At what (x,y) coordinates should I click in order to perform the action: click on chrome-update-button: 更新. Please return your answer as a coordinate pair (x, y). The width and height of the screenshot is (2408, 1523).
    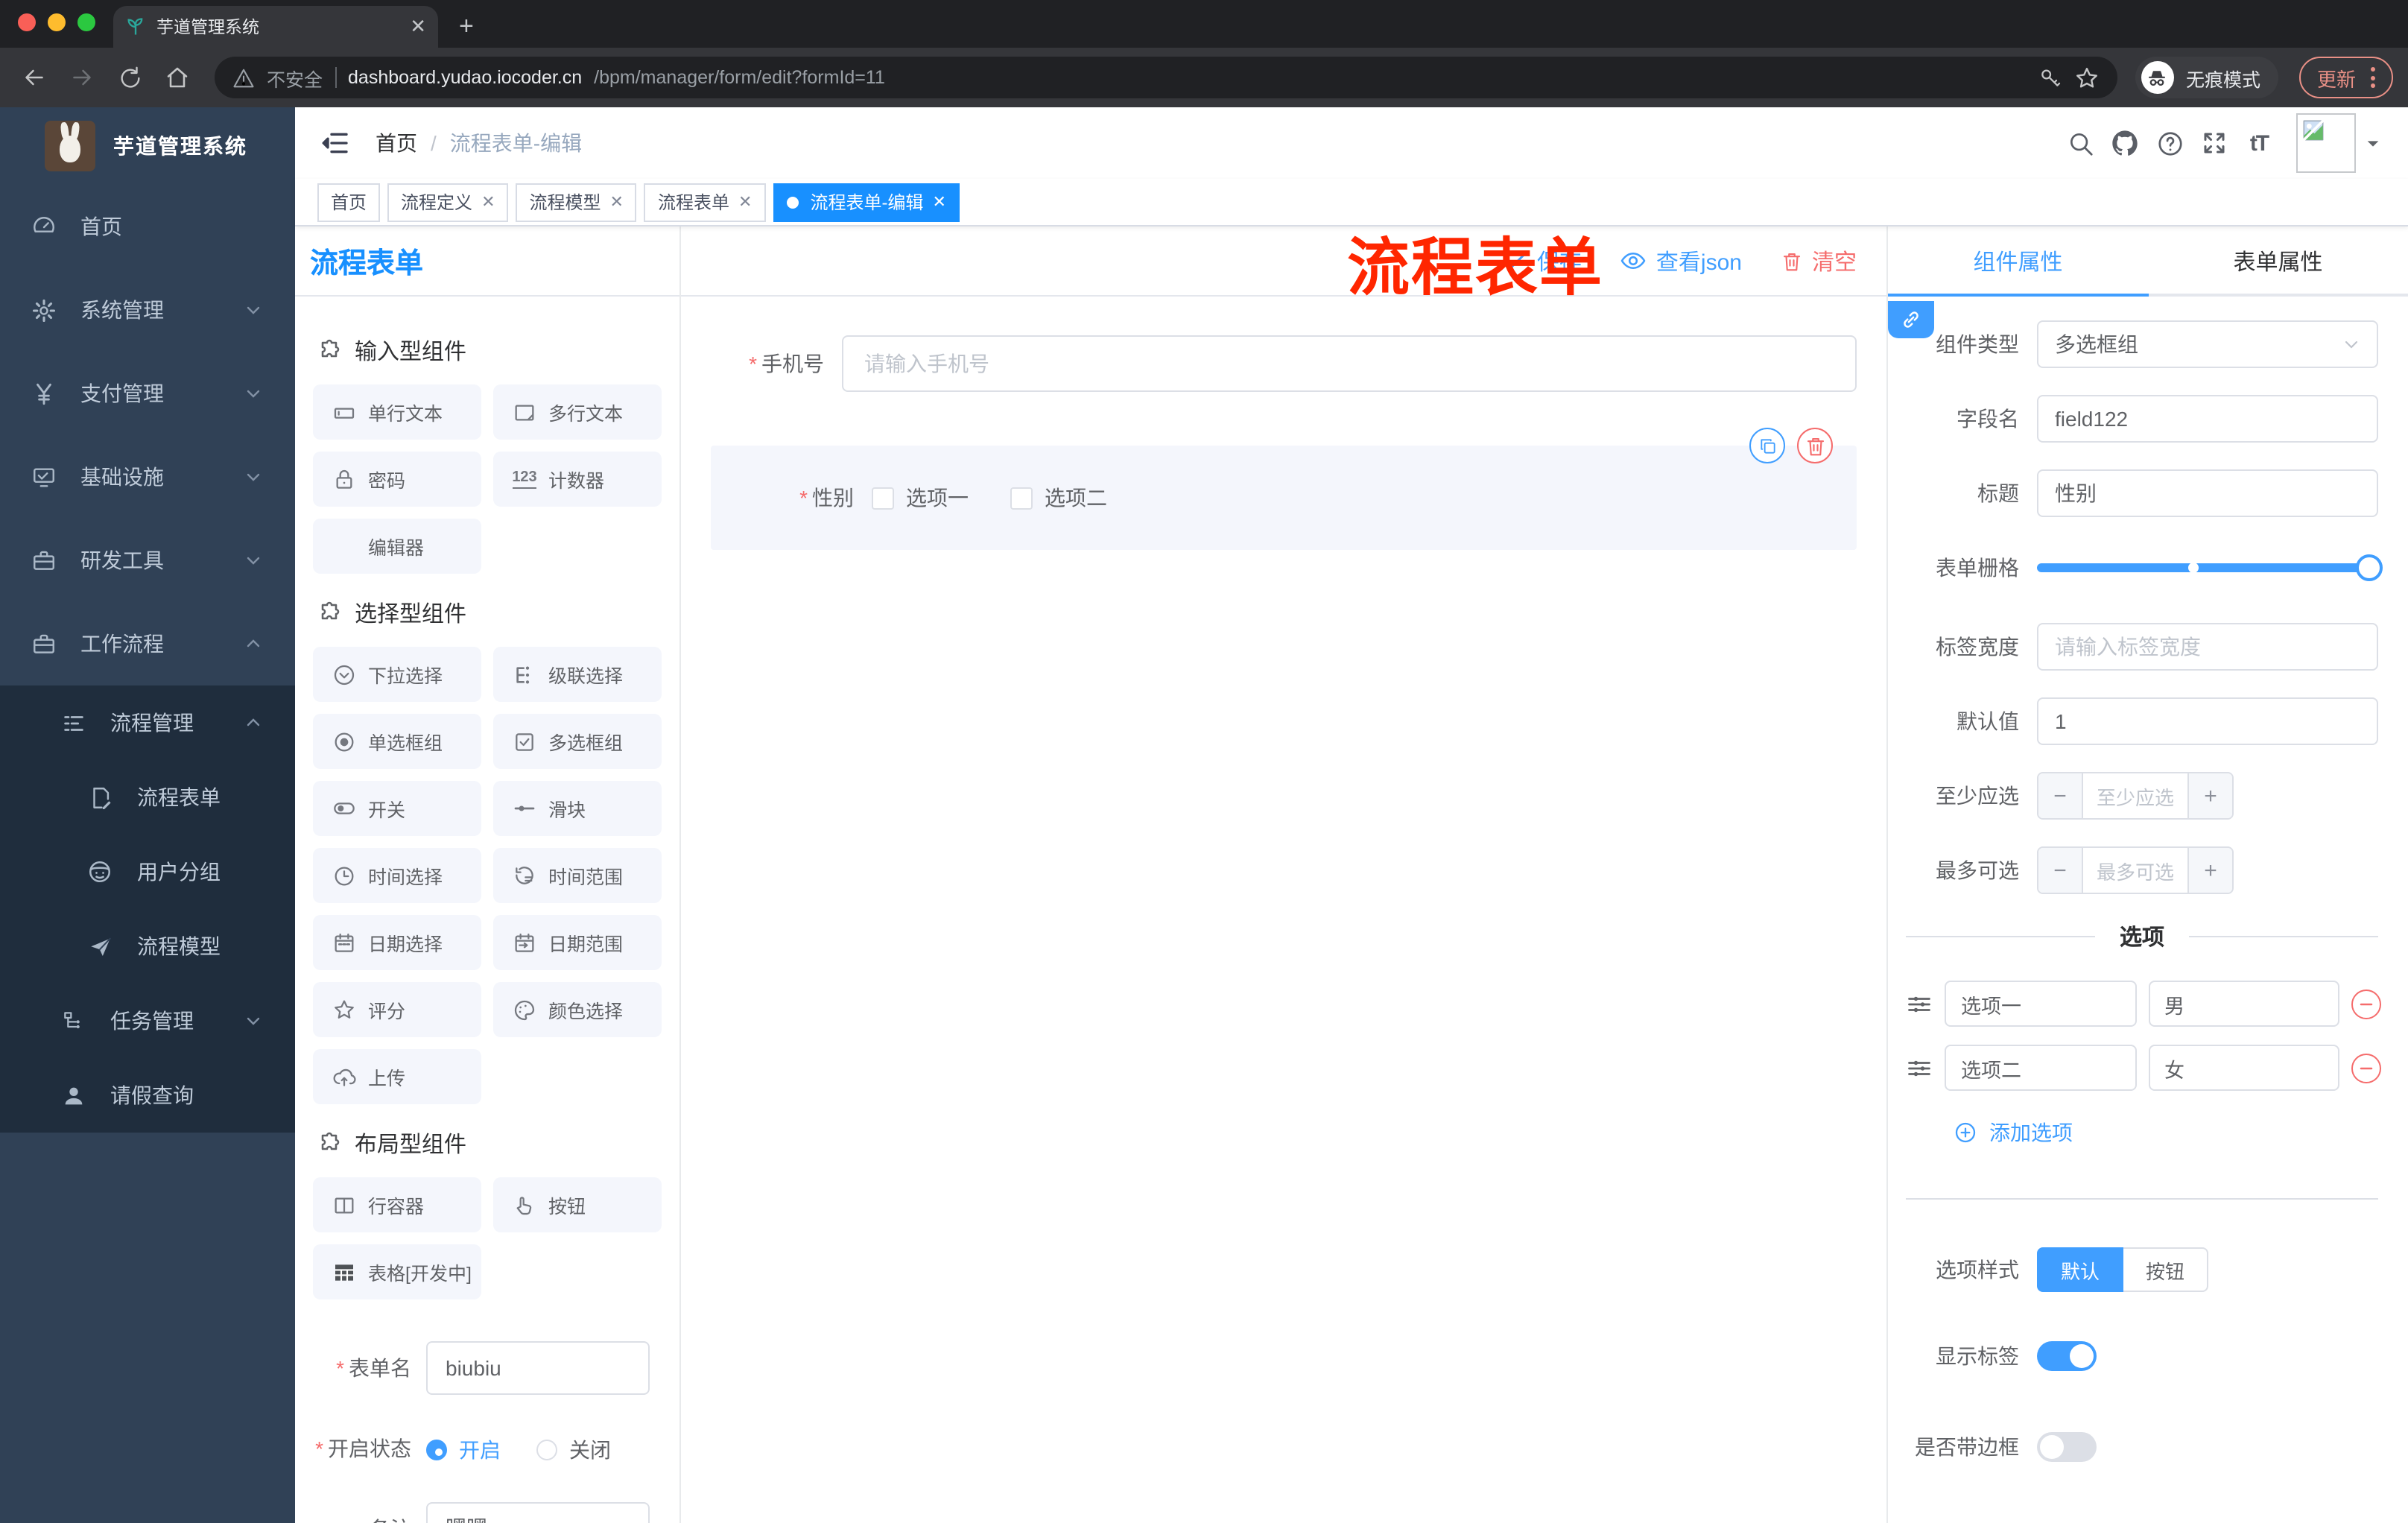
    Looking at the image, I should click on (2345, 78).